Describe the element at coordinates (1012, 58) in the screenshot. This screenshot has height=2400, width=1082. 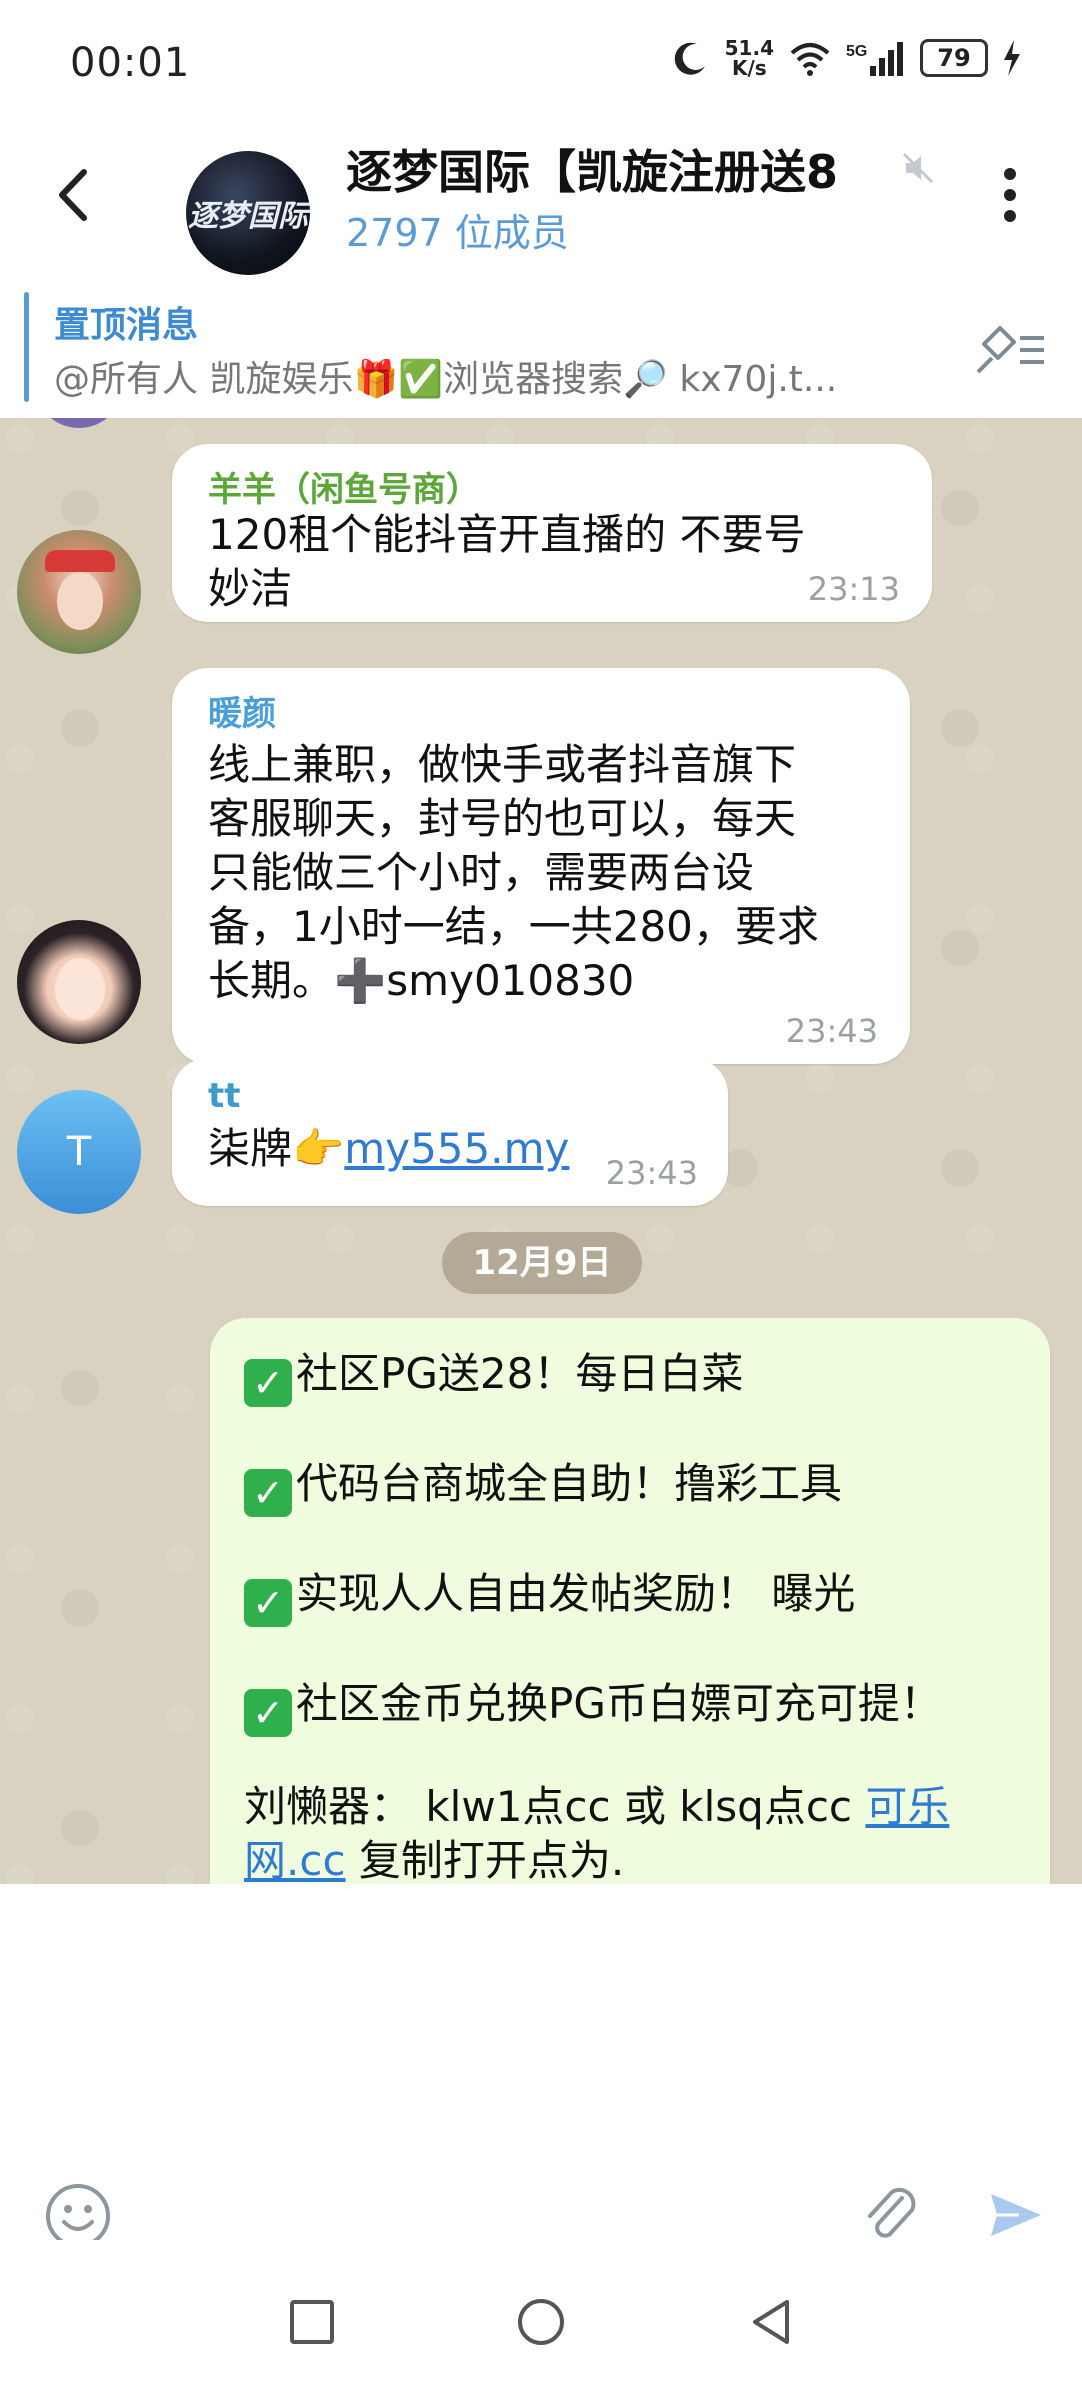
I see `charging-icon` at that location.